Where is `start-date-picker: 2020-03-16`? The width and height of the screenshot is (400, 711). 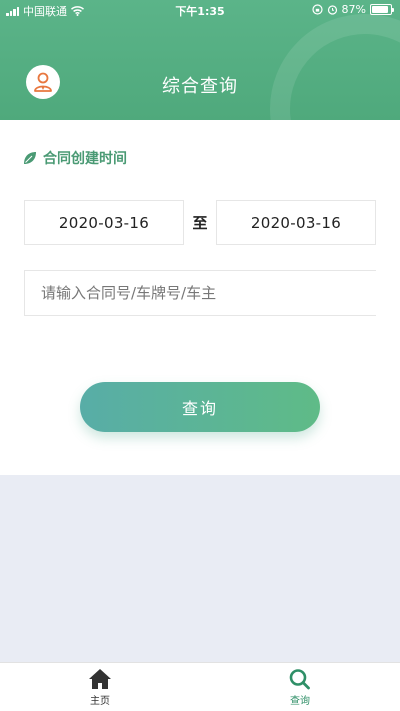 start-date-picker: 2020-03-16 is located at coordinates (104, 222).